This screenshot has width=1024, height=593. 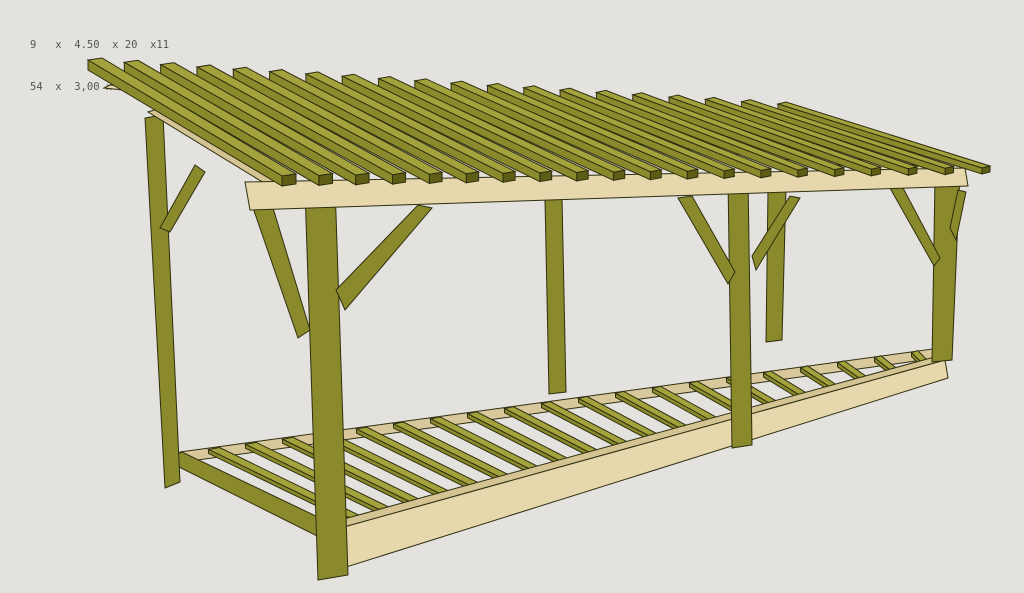 What do you see at coordinates (740, 312) in the screenshot?
I see `post-front-middle` at bounding box center [740, 312].